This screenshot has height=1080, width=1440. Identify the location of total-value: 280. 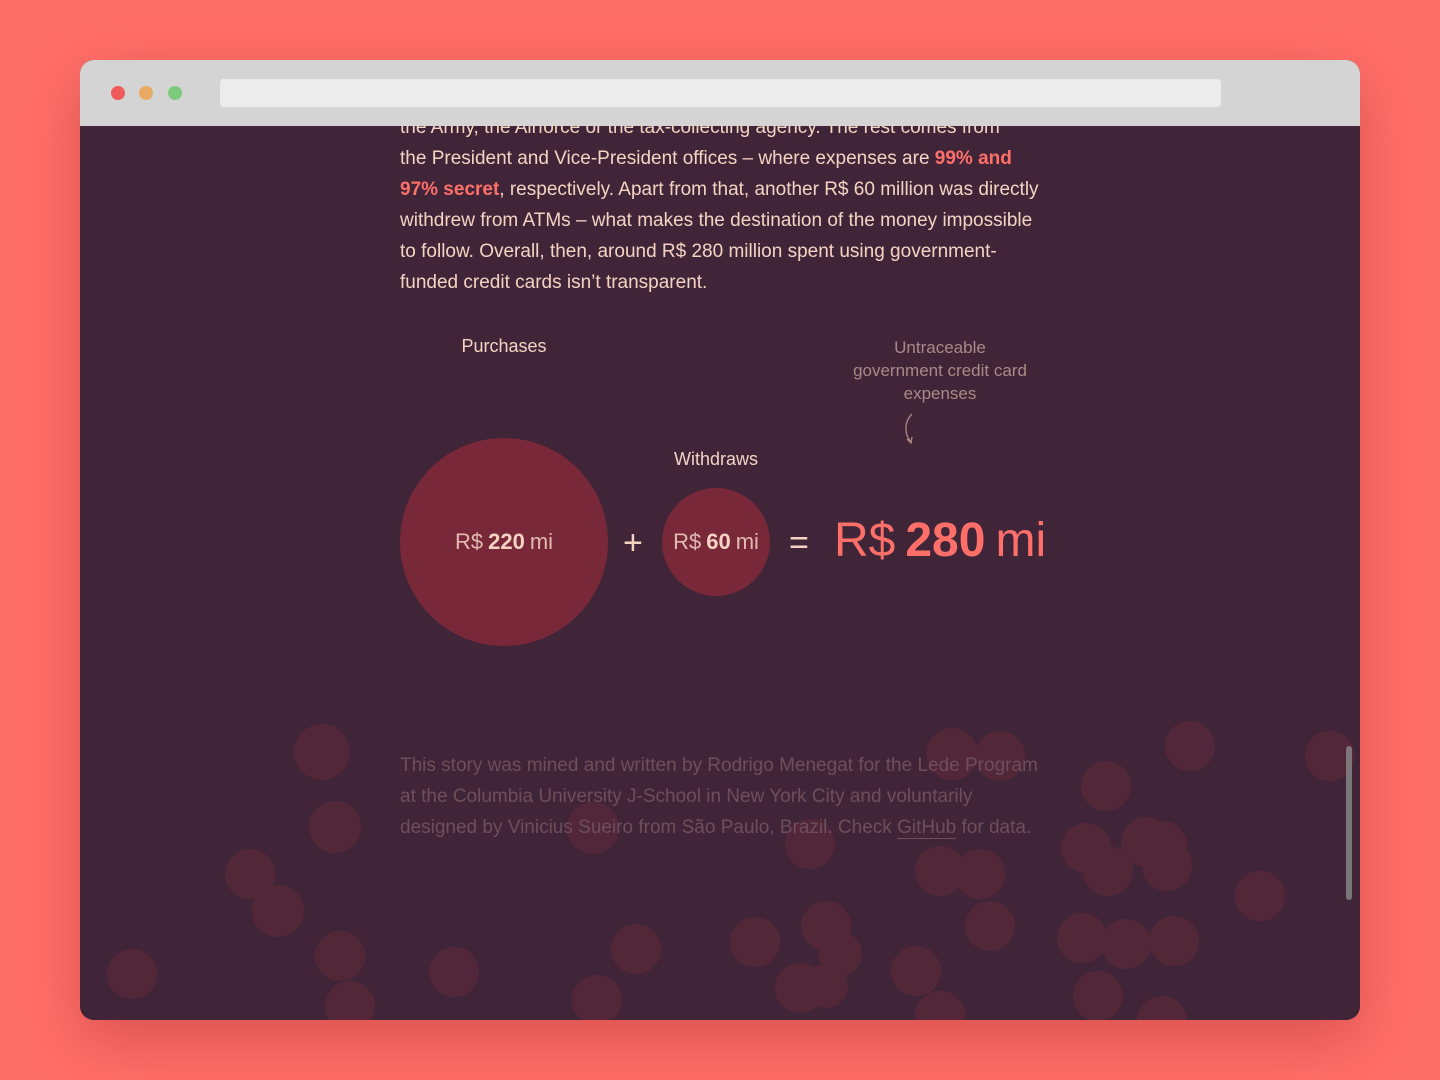
(945, 540).